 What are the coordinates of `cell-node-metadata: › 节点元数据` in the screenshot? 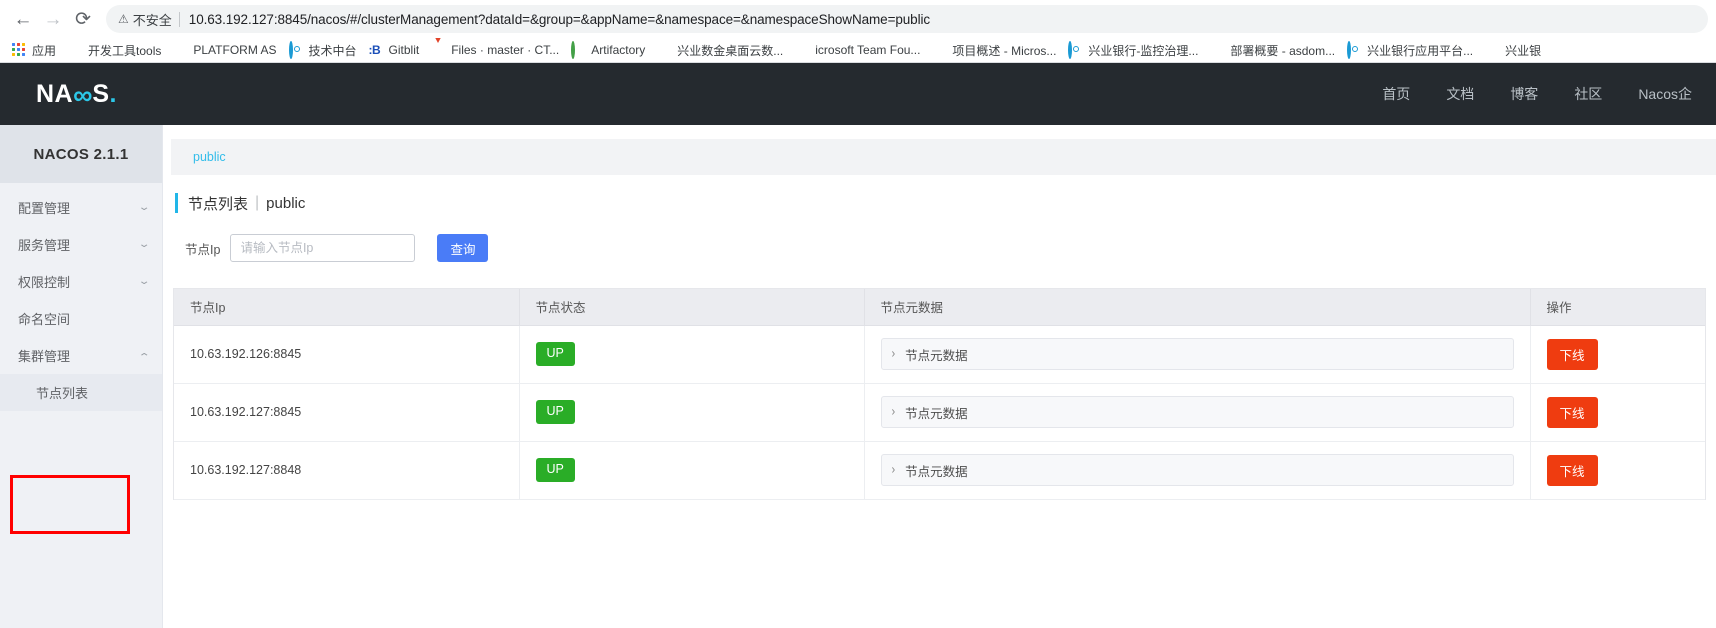 It's located at (1197, 470).